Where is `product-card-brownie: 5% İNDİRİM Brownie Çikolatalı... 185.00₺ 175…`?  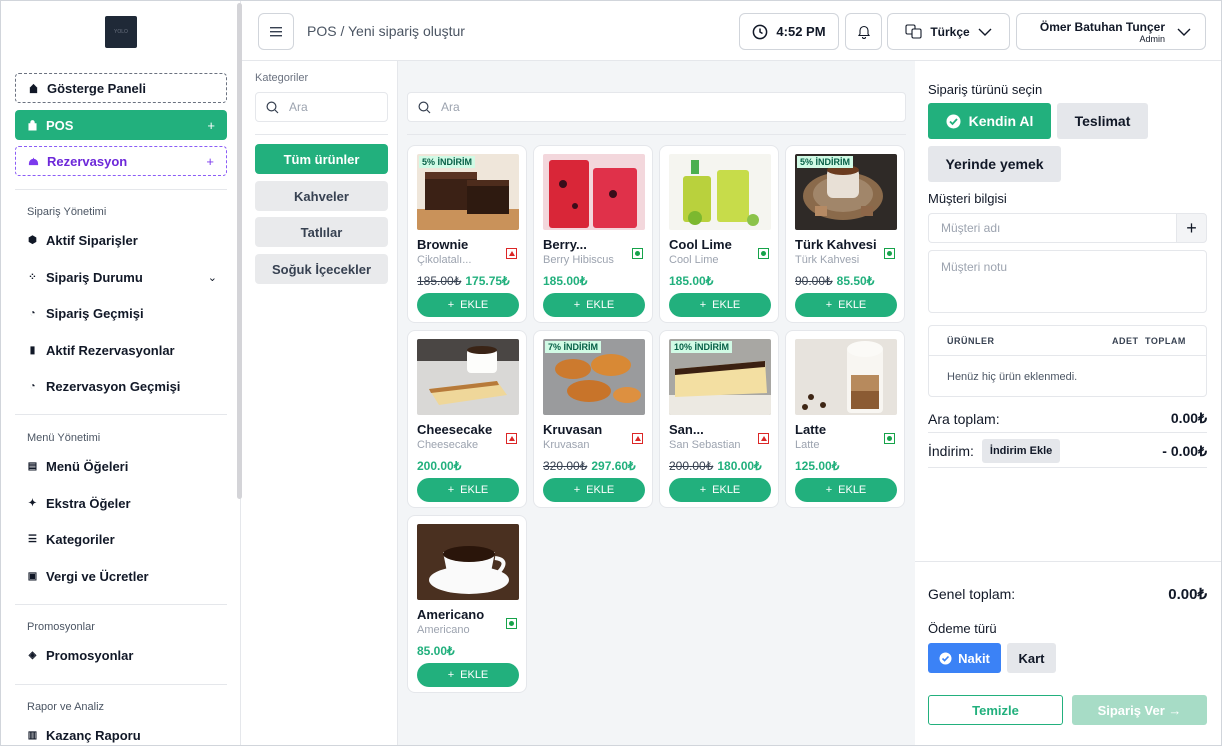 product-card-brownie: 5% İNDİRİM Brownie Çikolatalı... 185.00₺ 175… is located at coordinates (467, 234).